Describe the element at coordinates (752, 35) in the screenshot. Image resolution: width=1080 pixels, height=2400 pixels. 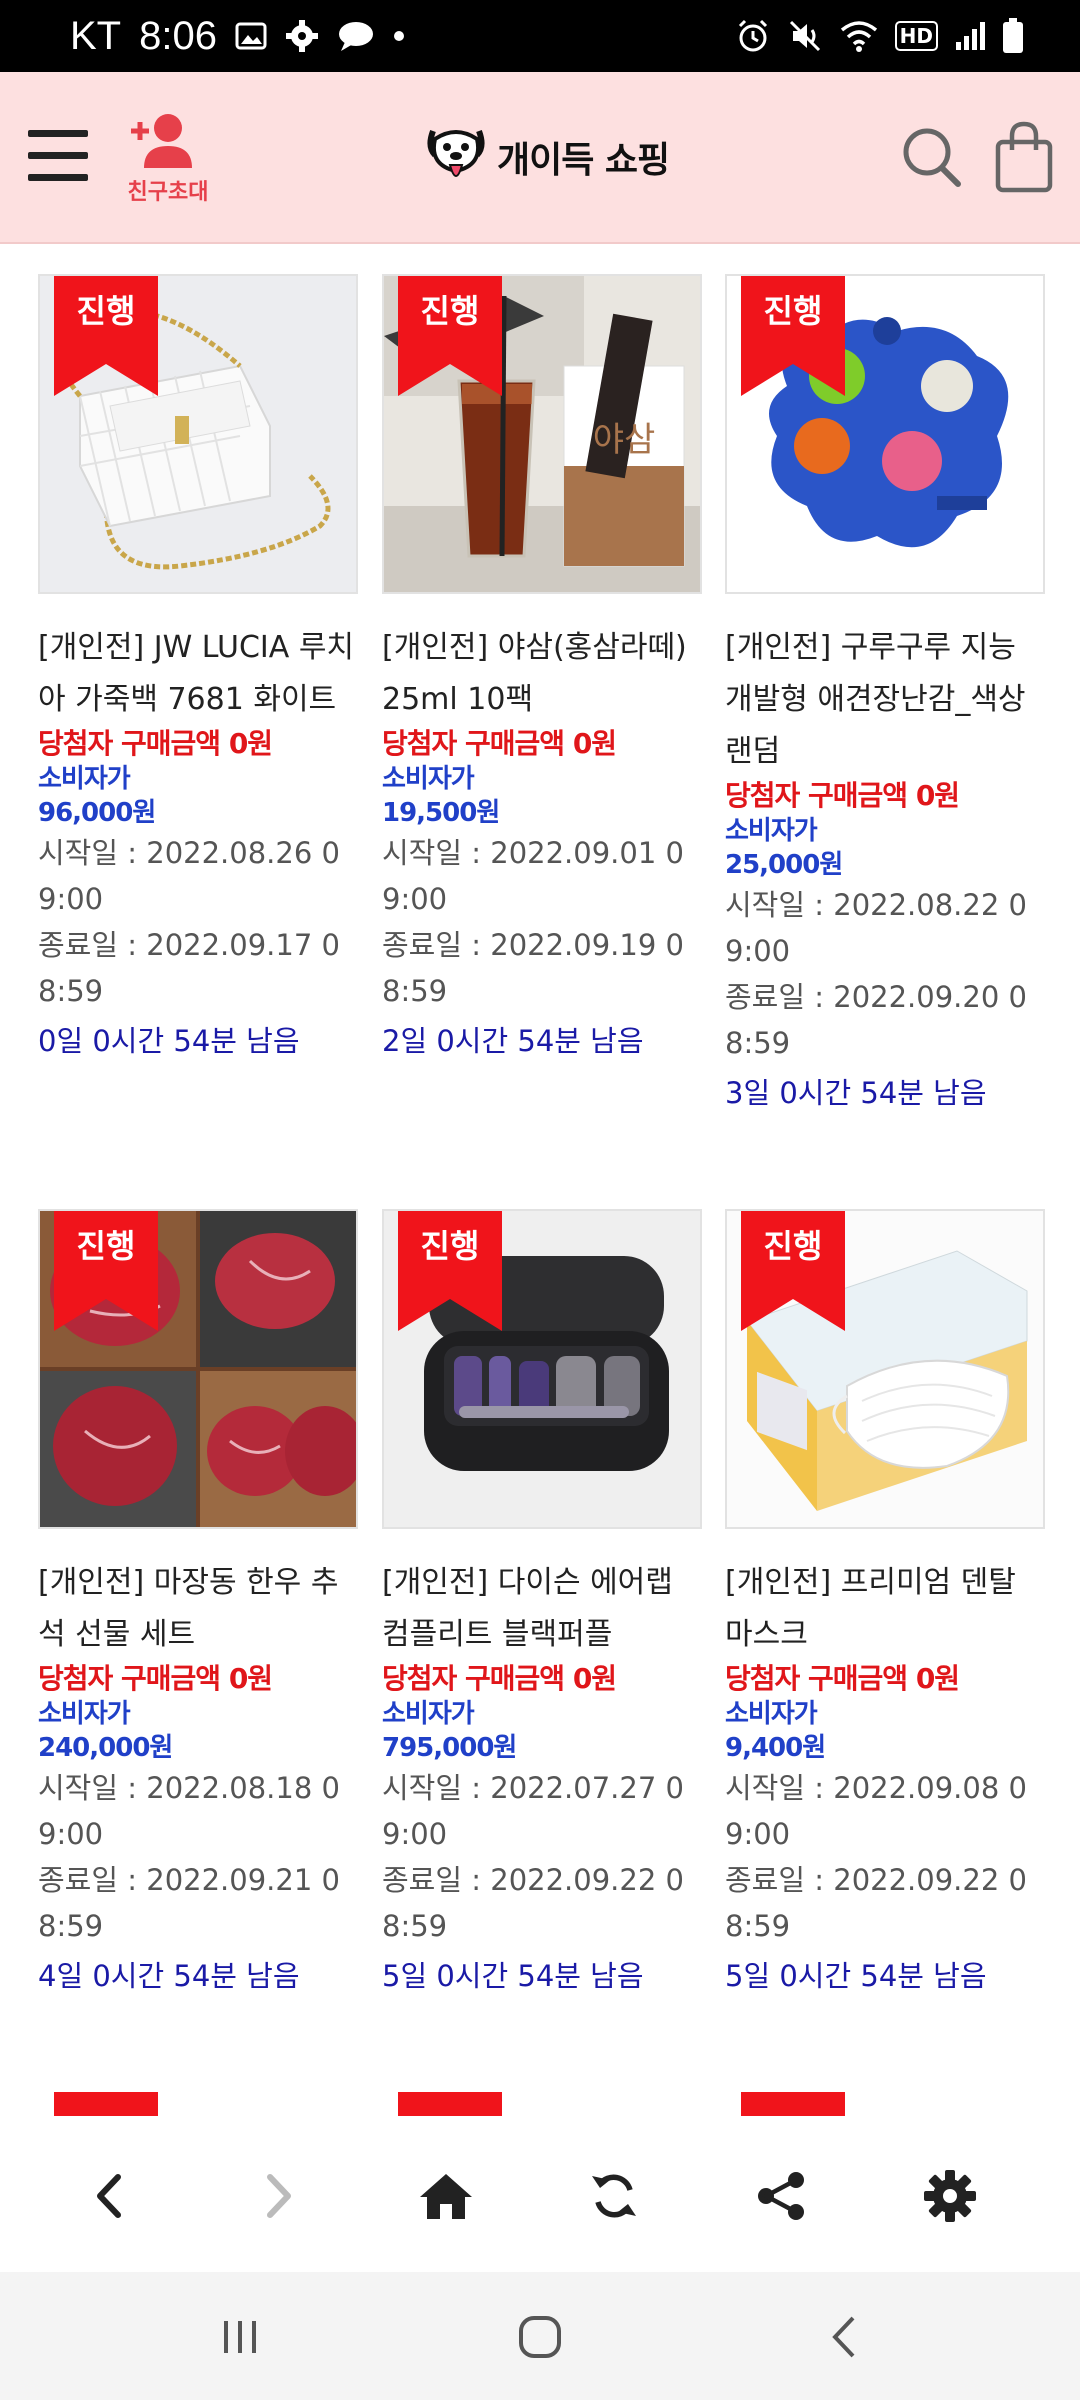
I see `alarm-icon` at that location.